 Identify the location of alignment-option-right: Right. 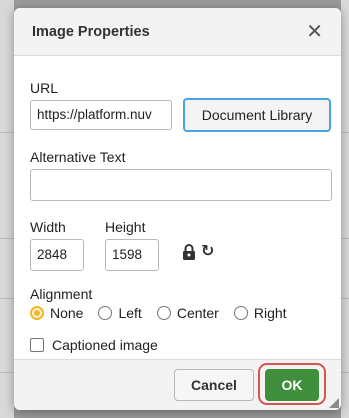
(260, 313).